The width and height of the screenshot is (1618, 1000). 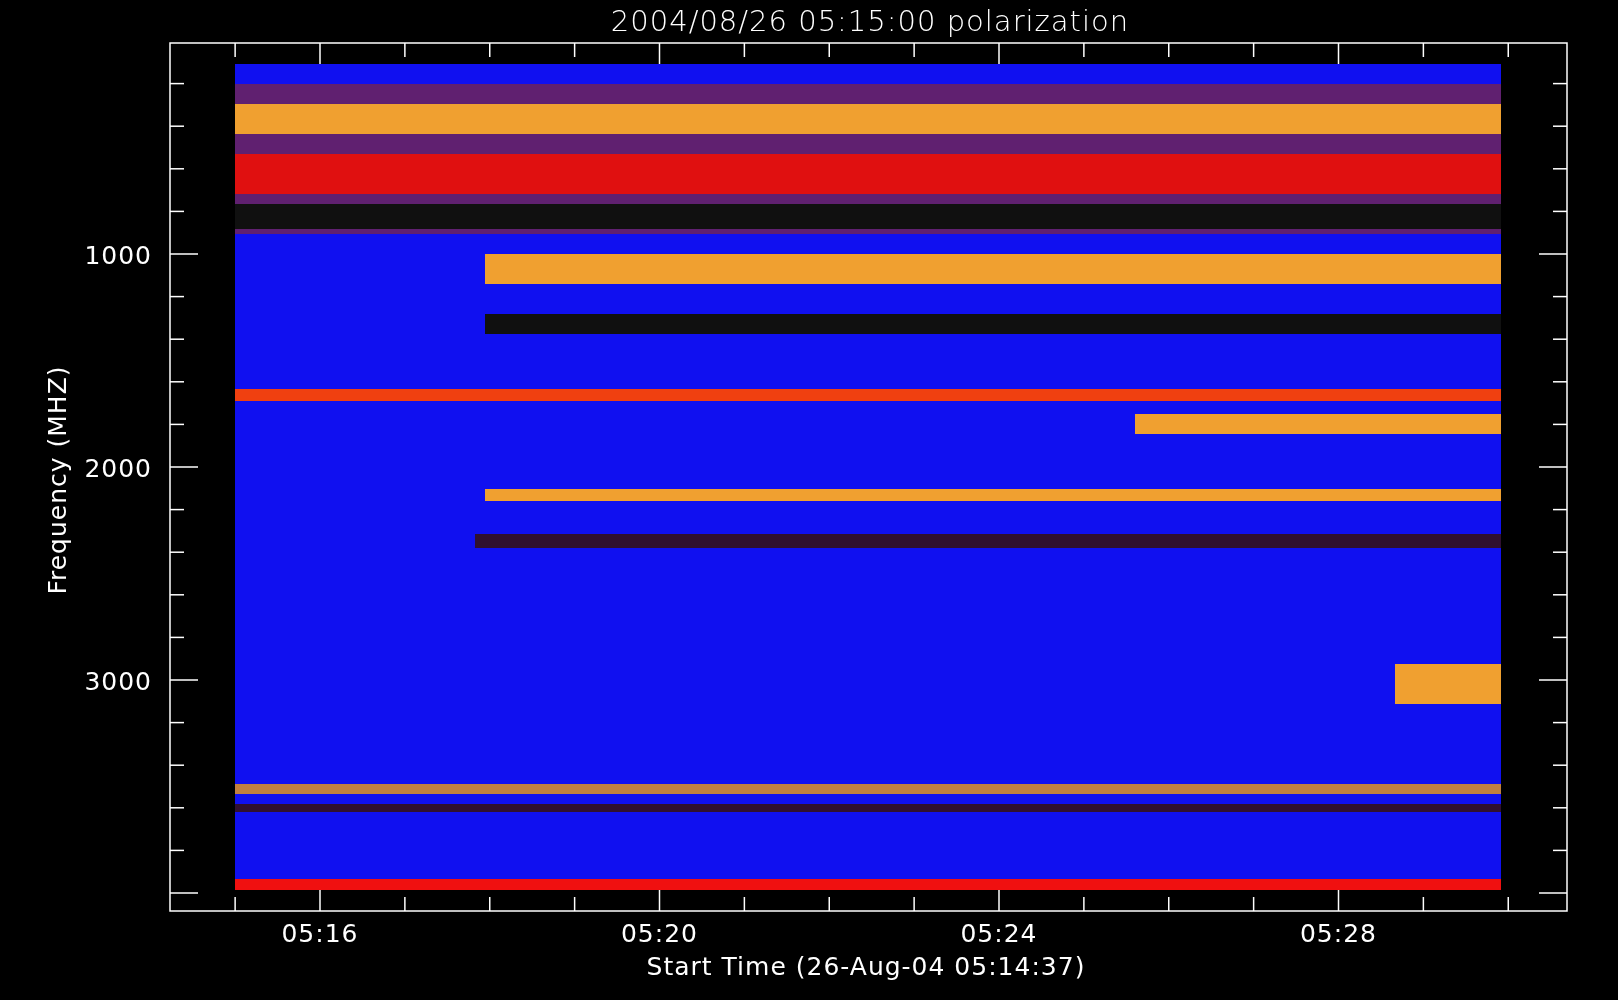 What do you see at coordinates (118, 255) in the screenshot?
I see `y-tick-label: 1000` at bounding box center [118, 255].